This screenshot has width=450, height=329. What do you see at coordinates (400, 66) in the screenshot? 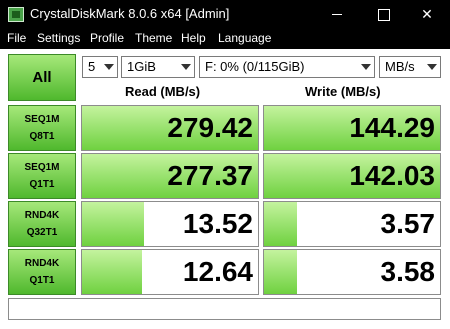
I see `unit-value: MB/s` at bounding box center [400, 66].